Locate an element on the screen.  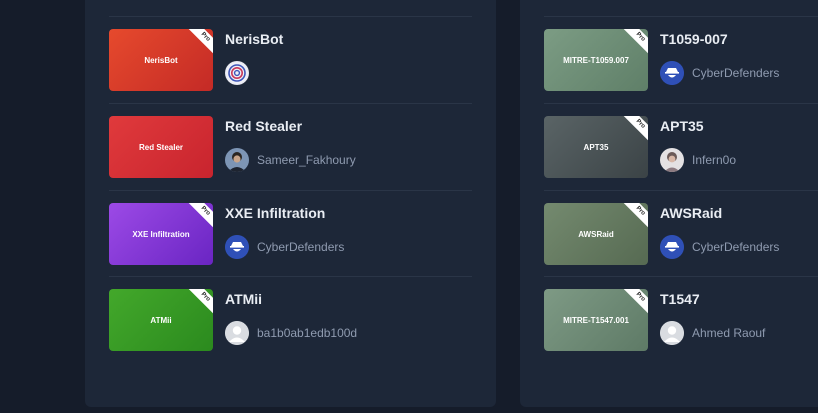
lab-title: T1547 is located at coordinates (680, 299).